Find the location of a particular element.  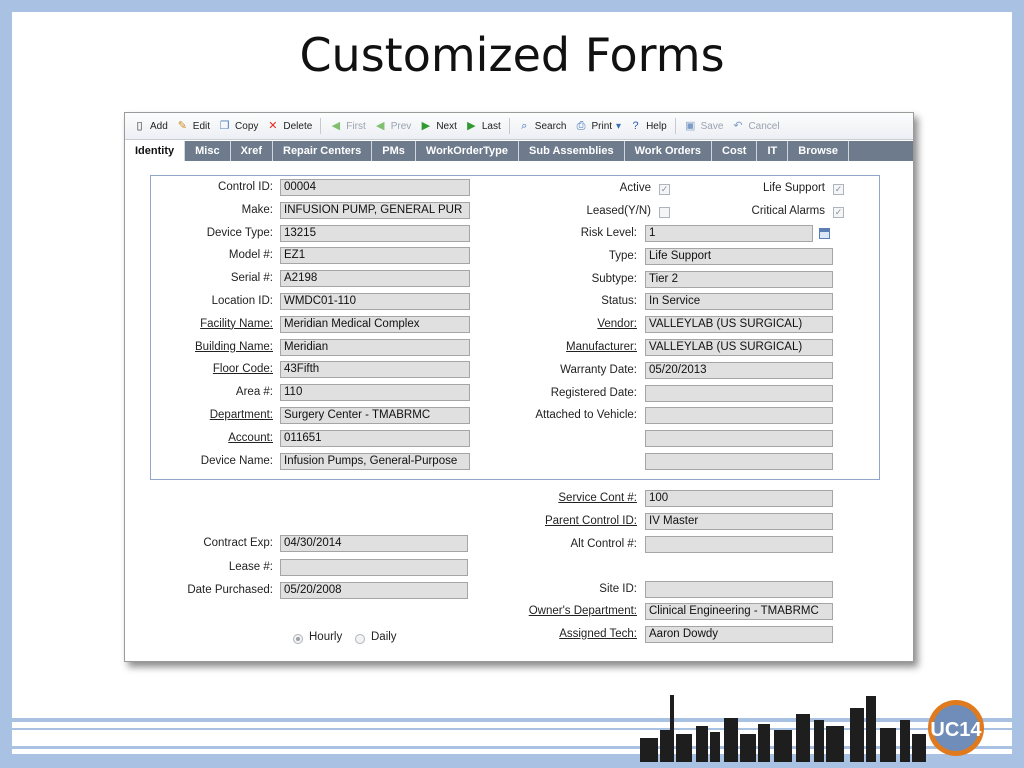

next-icon: ▶ is located at coordinates (426, 125).